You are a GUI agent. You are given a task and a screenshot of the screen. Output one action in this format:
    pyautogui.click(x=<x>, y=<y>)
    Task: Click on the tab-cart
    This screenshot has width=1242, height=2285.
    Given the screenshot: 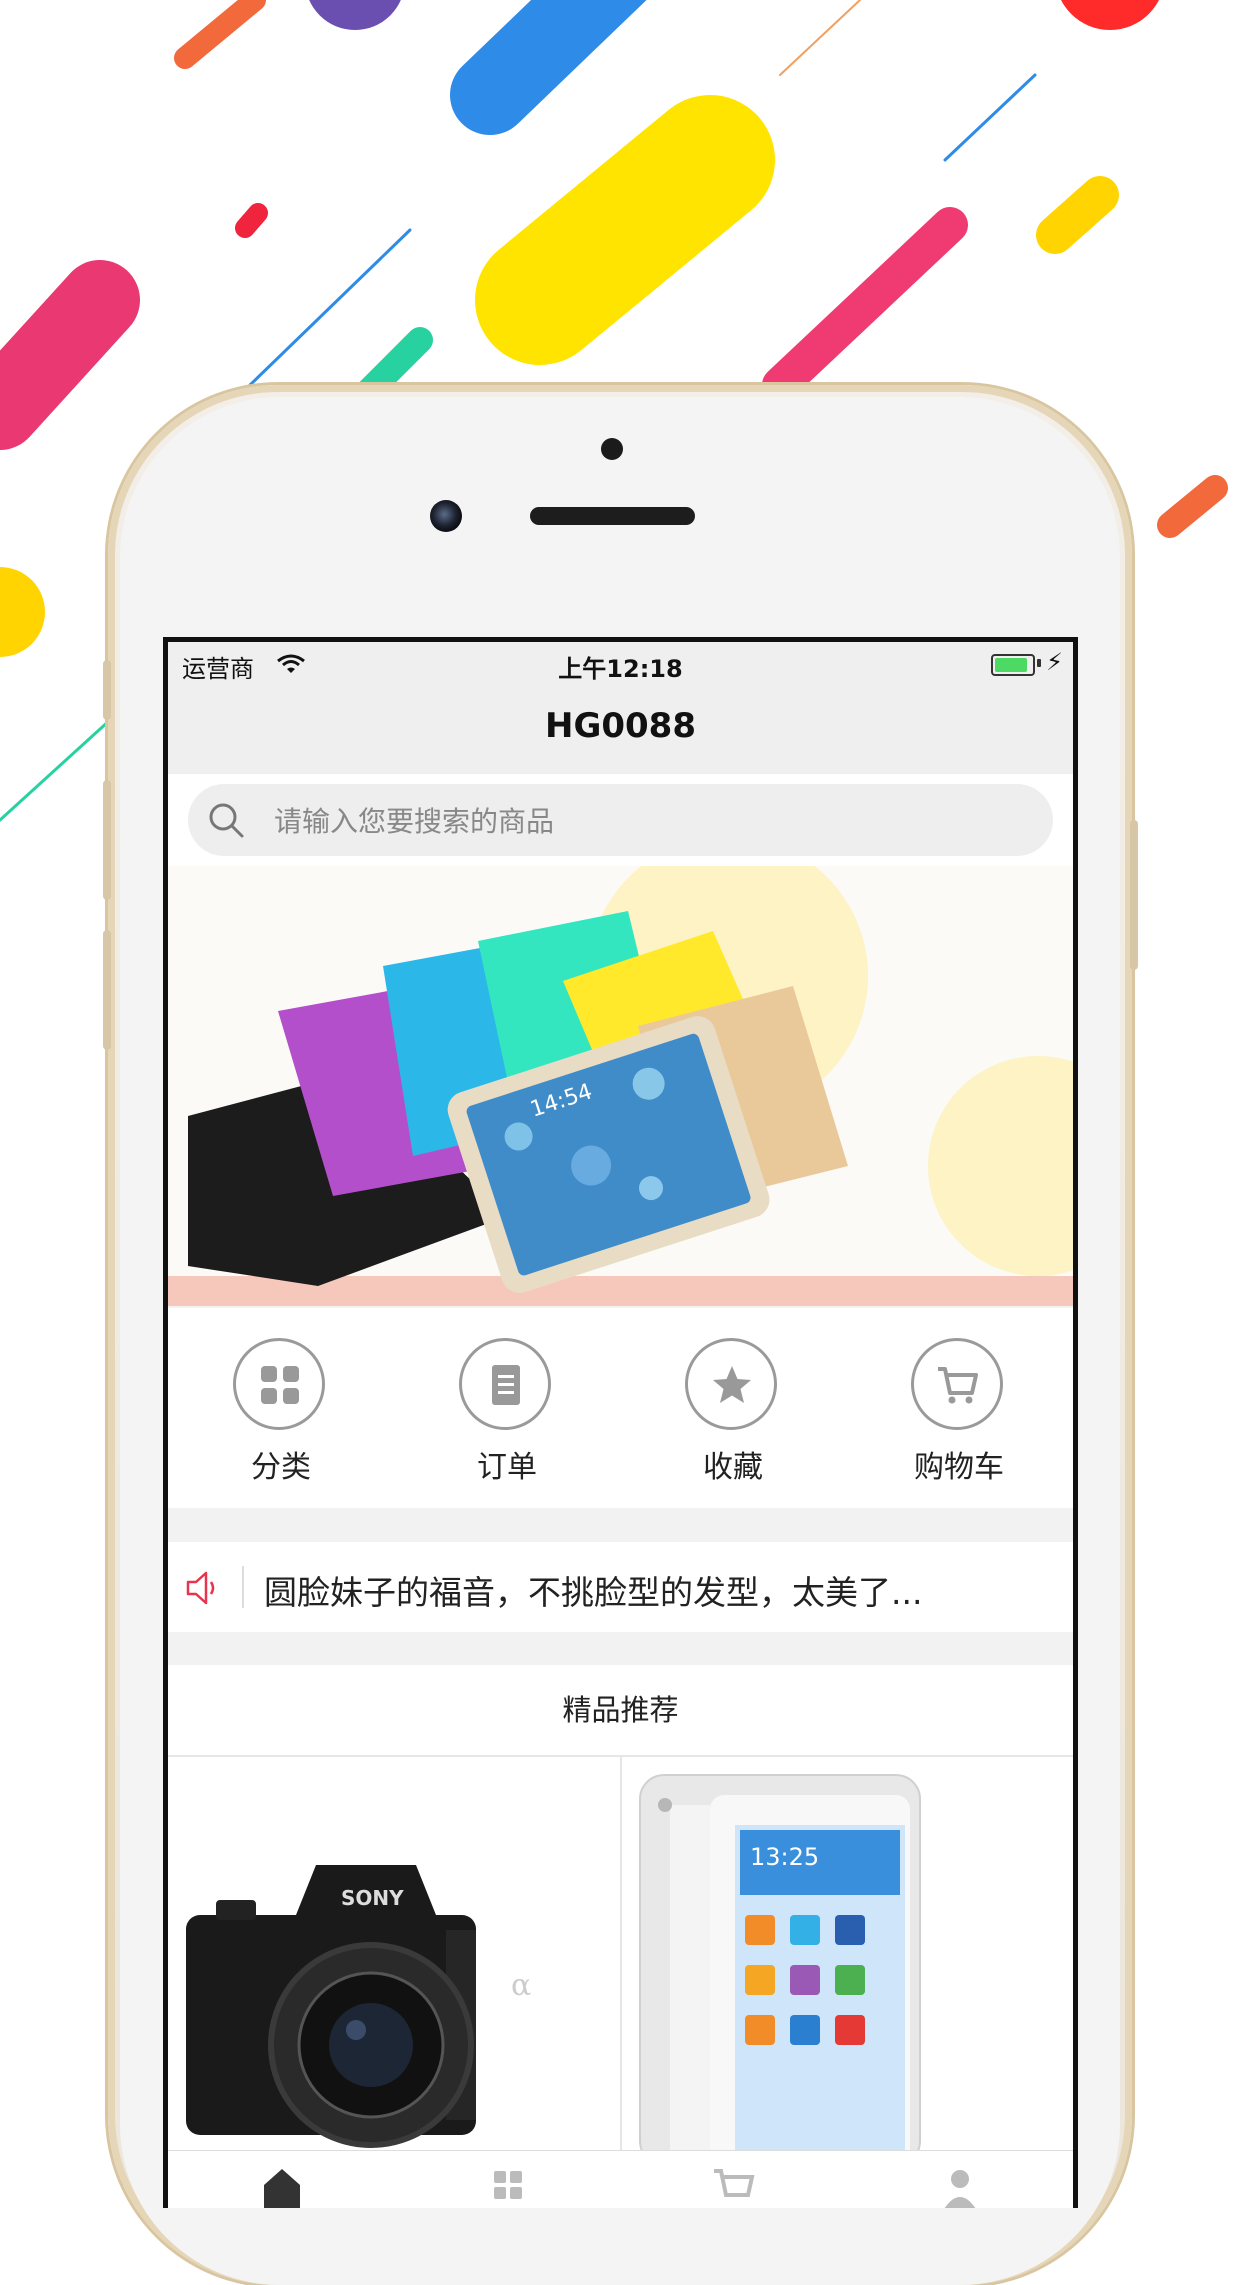 What is the action you would take?
    pyautogui.click(x=733, y=2183)
    